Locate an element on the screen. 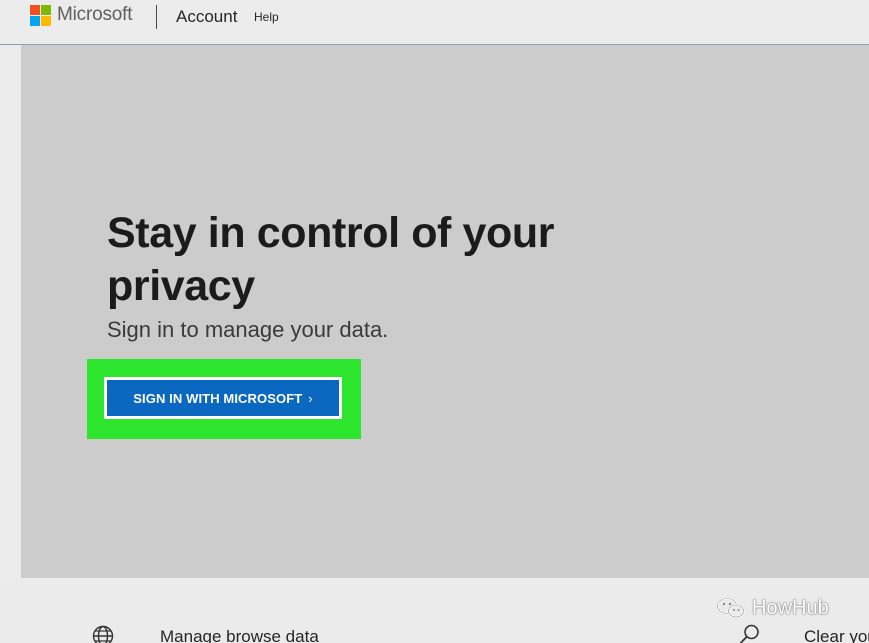  page-title: Stay in control of your privacy is located at coordinates (331, 259).